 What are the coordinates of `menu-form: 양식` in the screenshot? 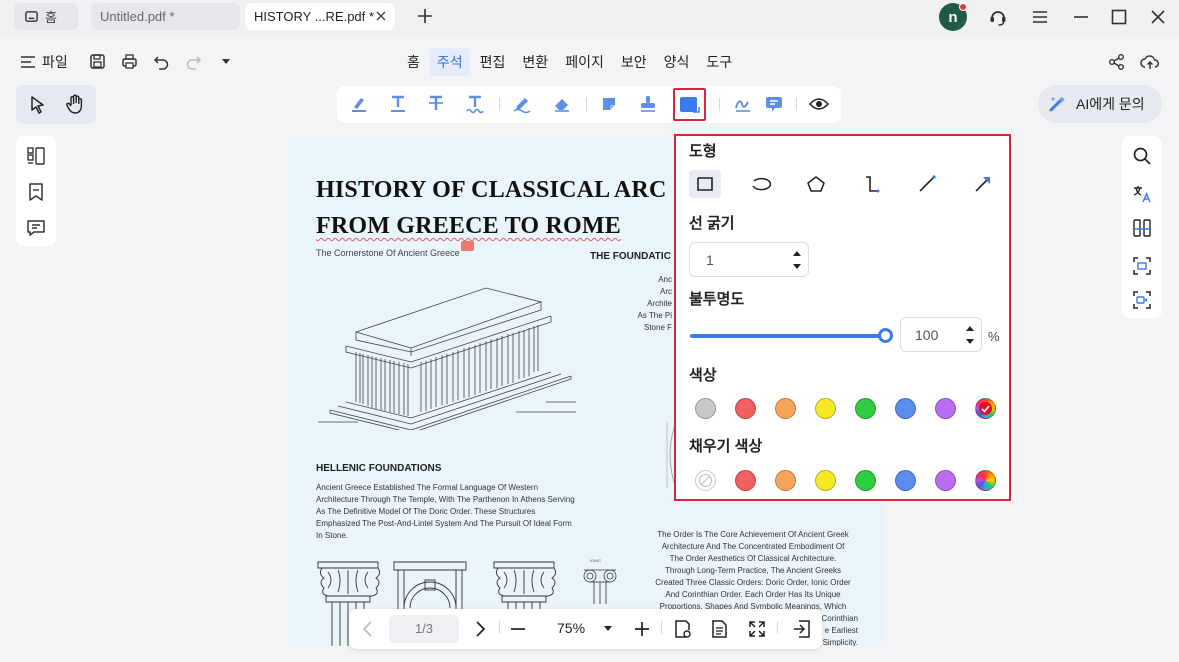 It's located at (677, 62).